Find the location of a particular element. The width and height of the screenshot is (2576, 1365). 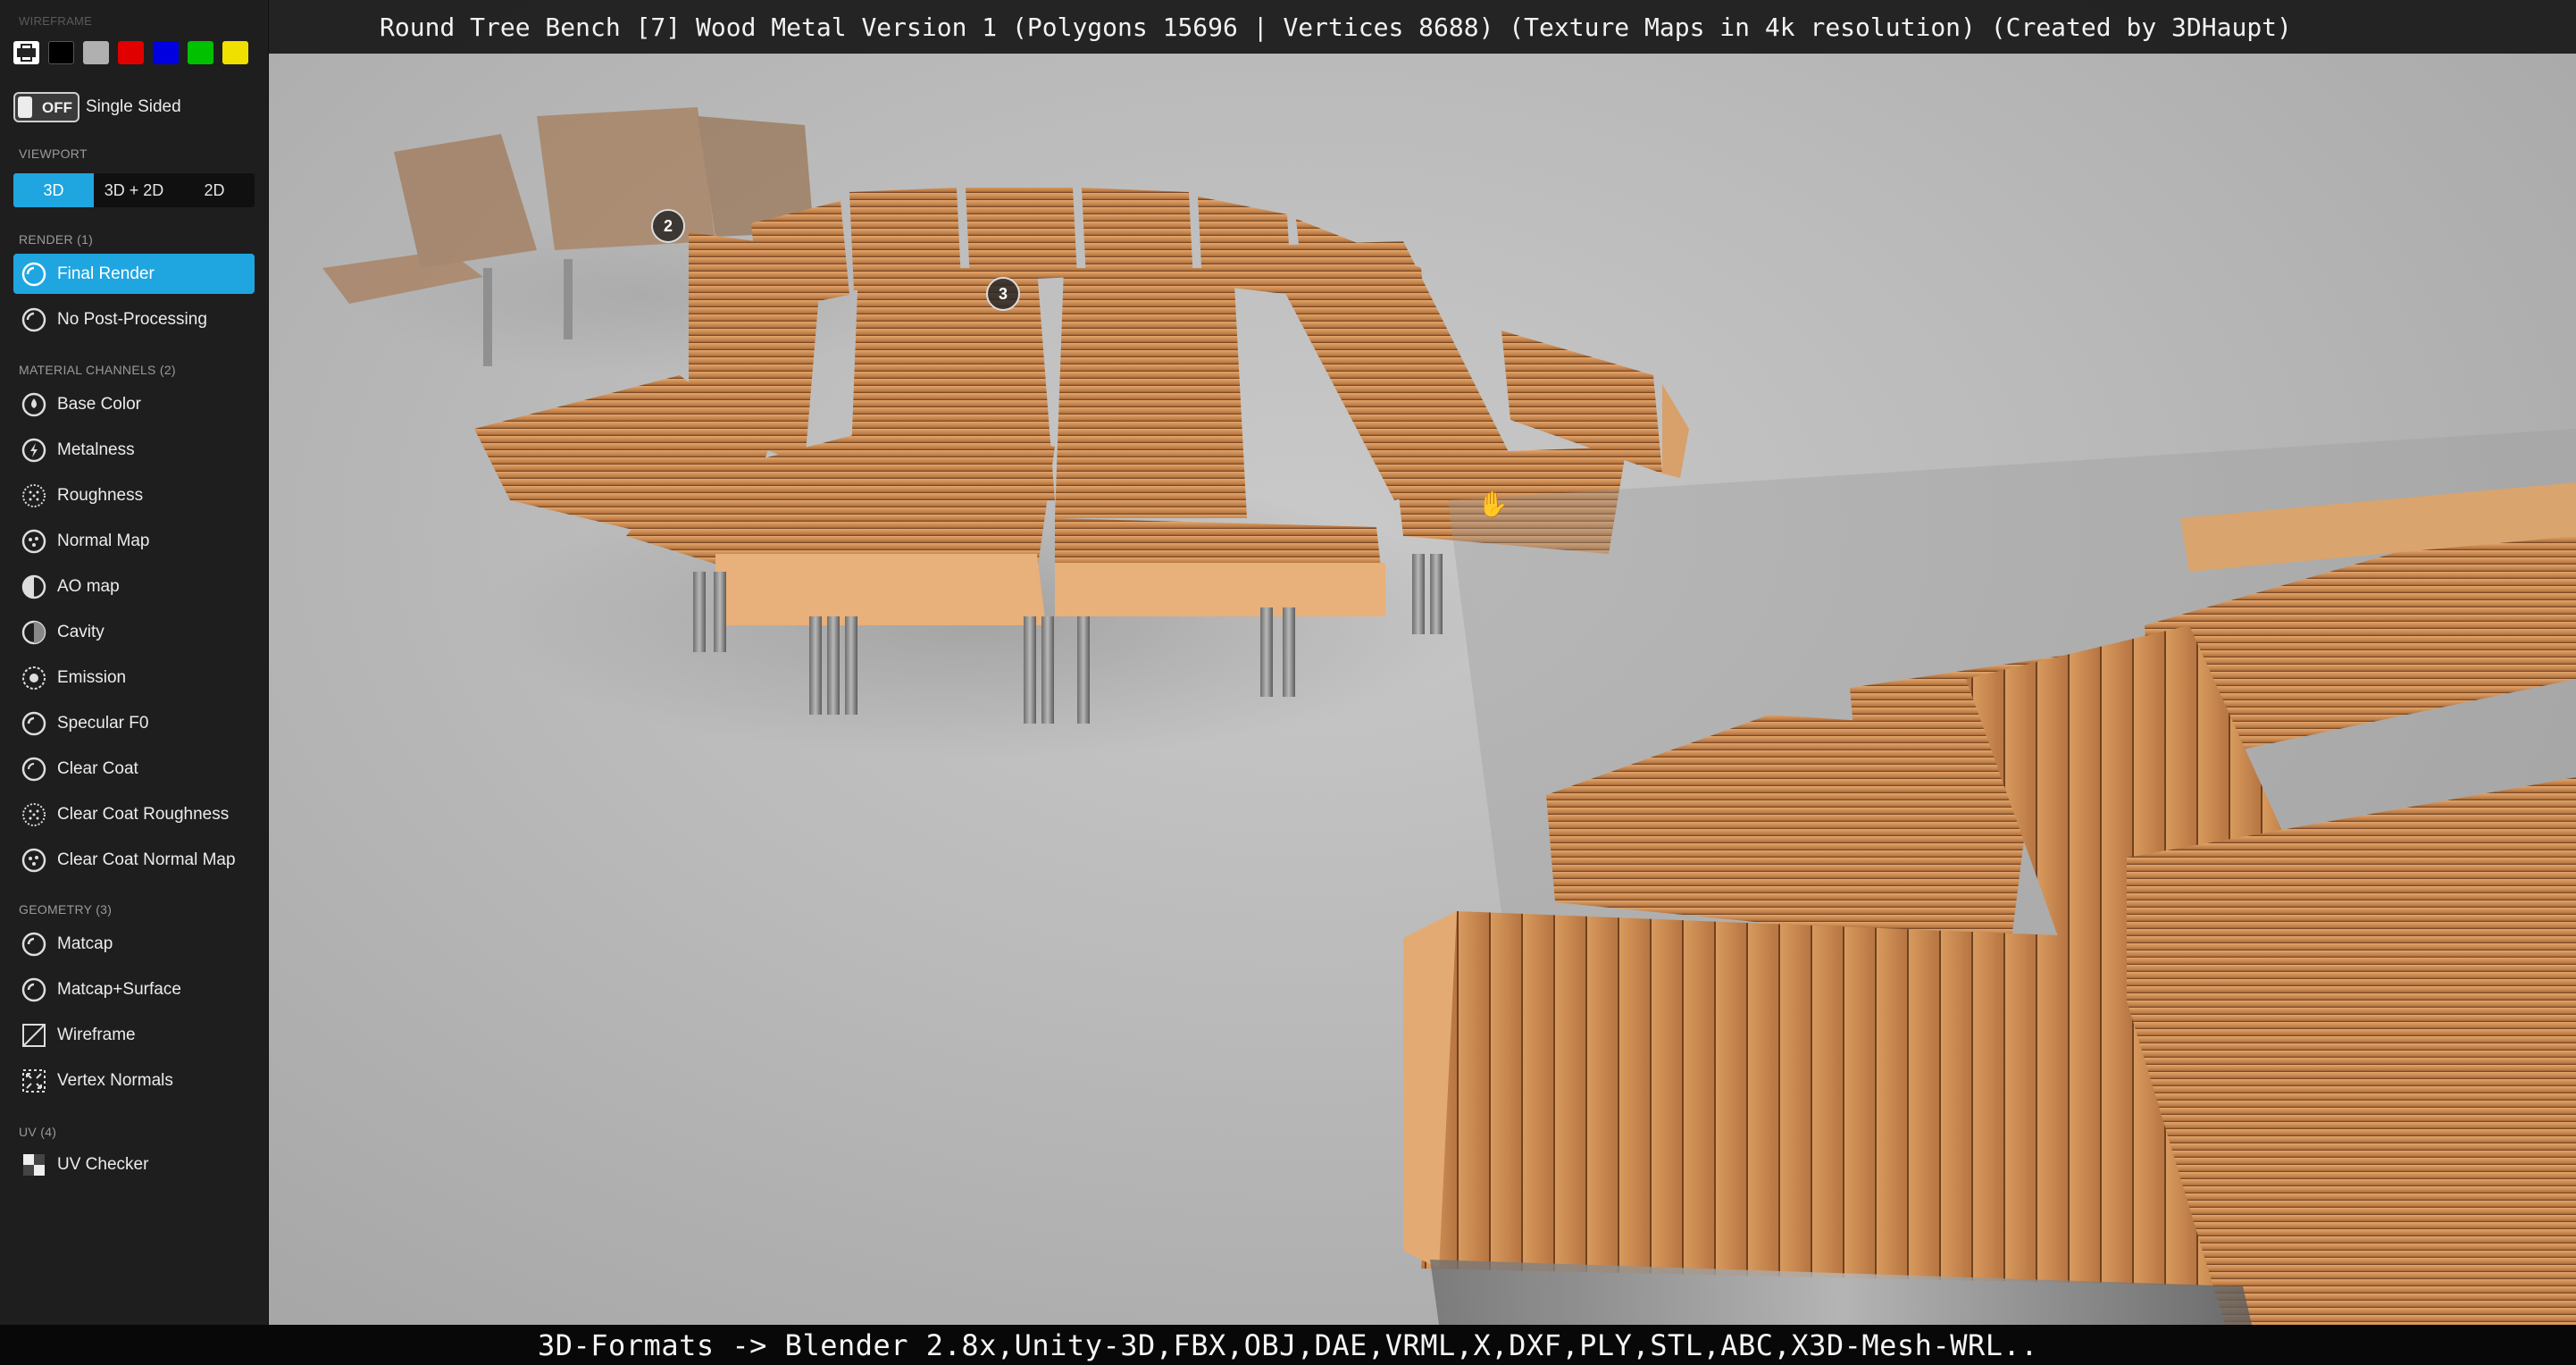

wireframe-color-swatches is located at coordinates (130, 53).